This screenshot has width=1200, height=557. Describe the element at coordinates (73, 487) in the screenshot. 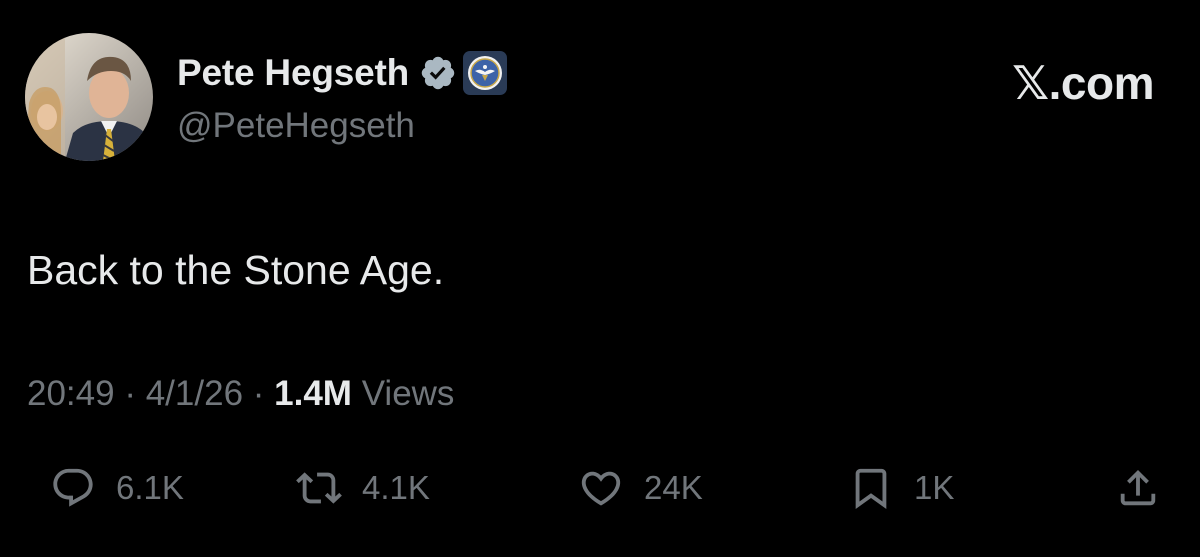

I see `reply-icon` at that location.